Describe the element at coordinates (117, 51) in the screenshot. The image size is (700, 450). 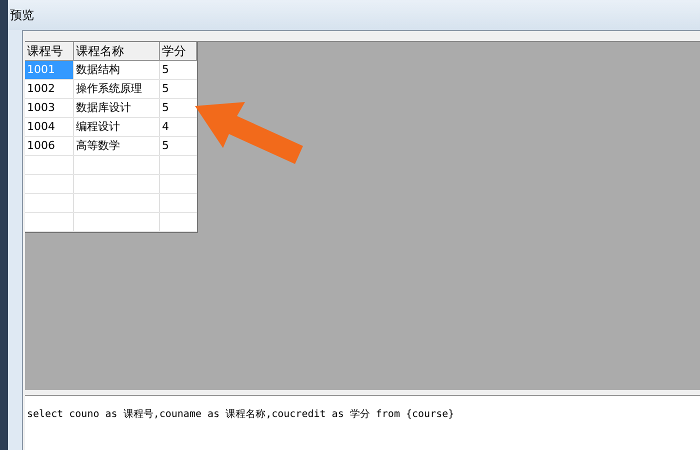
I see `column-header: 课程名称` at that location.